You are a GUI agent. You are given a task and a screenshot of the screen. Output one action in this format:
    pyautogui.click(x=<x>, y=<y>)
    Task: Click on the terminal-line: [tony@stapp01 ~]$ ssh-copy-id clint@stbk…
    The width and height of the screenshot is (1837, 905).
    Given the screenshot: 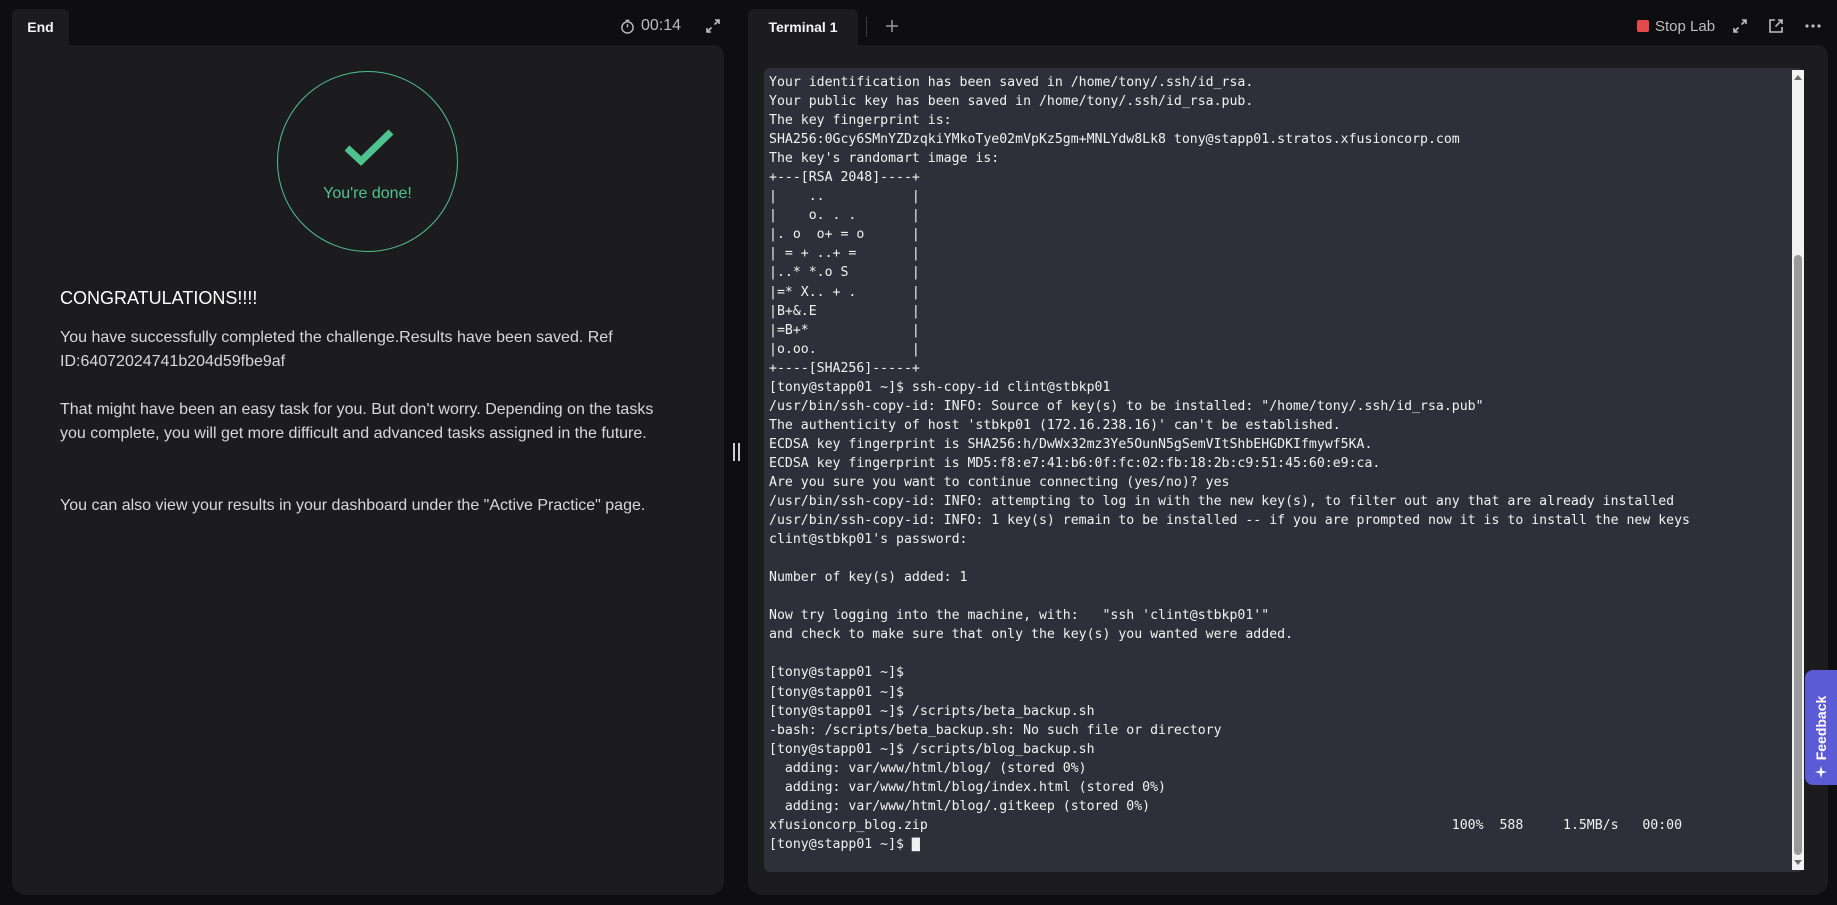 What is the action you would take?
    pyautogui.click(x=940, y=387)
    